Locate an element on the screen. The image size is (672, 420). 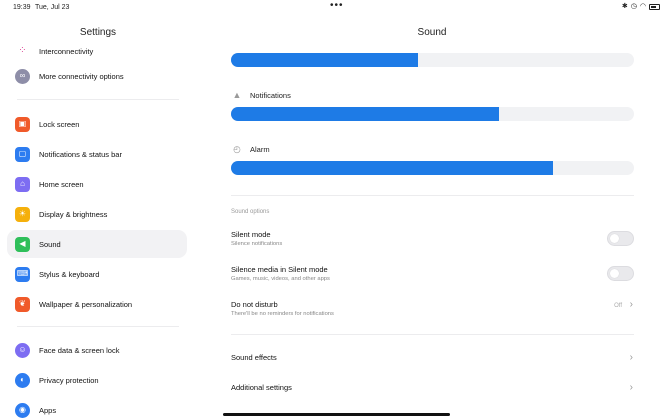
status-icons: ✱ ◷ ◠ is located at coordinates (641, 7).